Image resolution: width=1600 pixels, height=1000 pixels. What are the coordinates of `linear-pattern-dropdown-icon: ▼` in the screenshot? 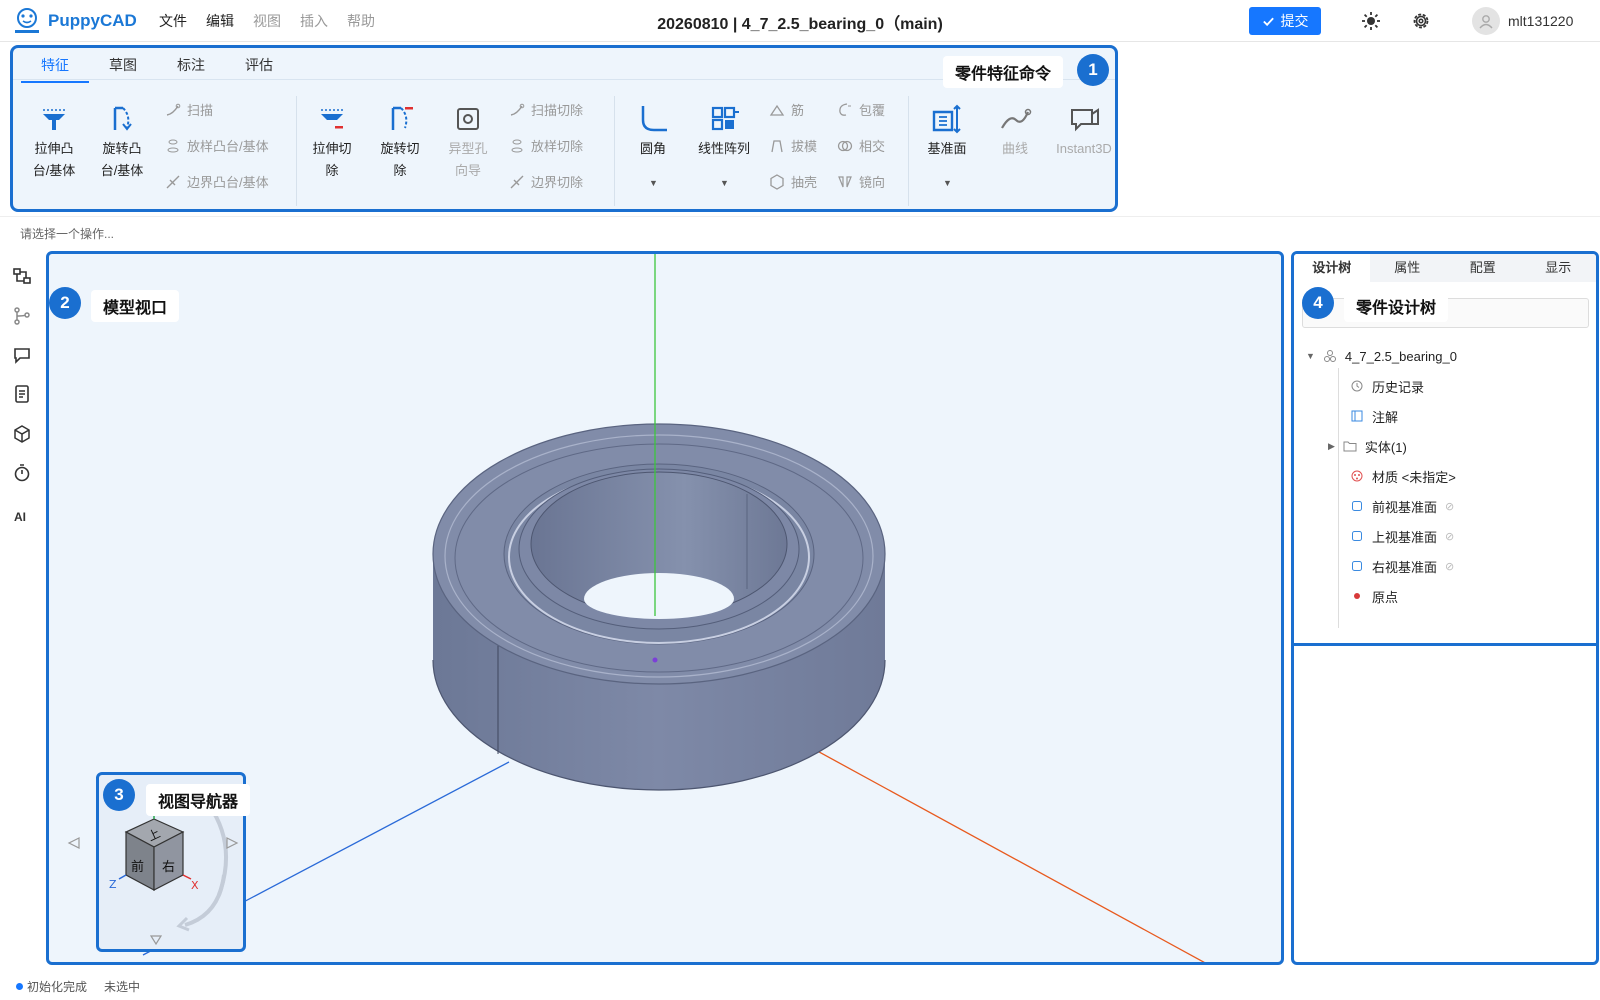 It's located at (724, 183).